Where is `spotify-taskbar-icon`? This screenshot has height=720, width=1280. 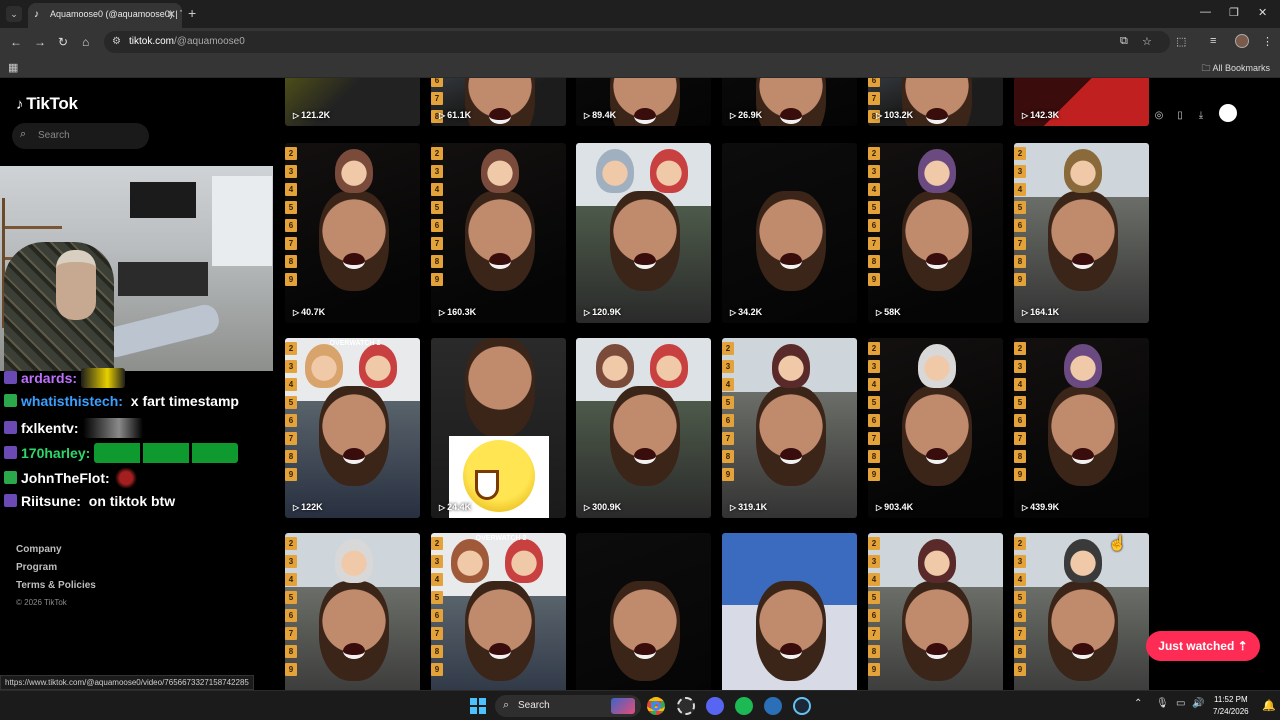
spotify-taskbar-icon is located at coordinates (744, 706).